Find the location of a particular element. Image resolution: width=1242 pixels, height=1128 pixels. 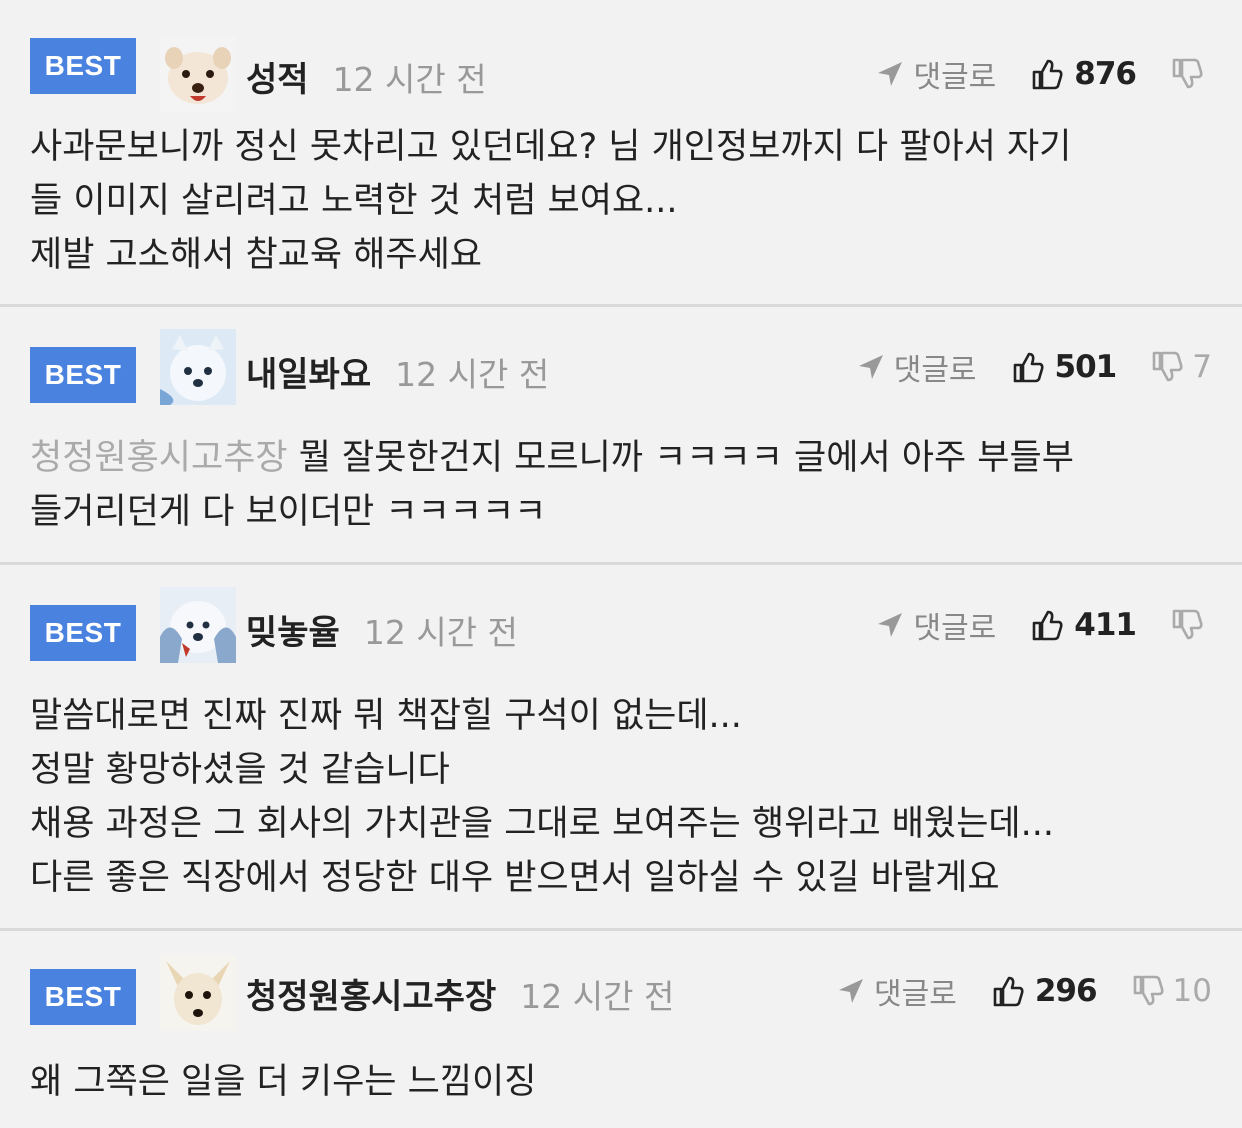

comment-text-line: 제발 고소해서 참교육 해주세요 is located at coordinates (256, 255).